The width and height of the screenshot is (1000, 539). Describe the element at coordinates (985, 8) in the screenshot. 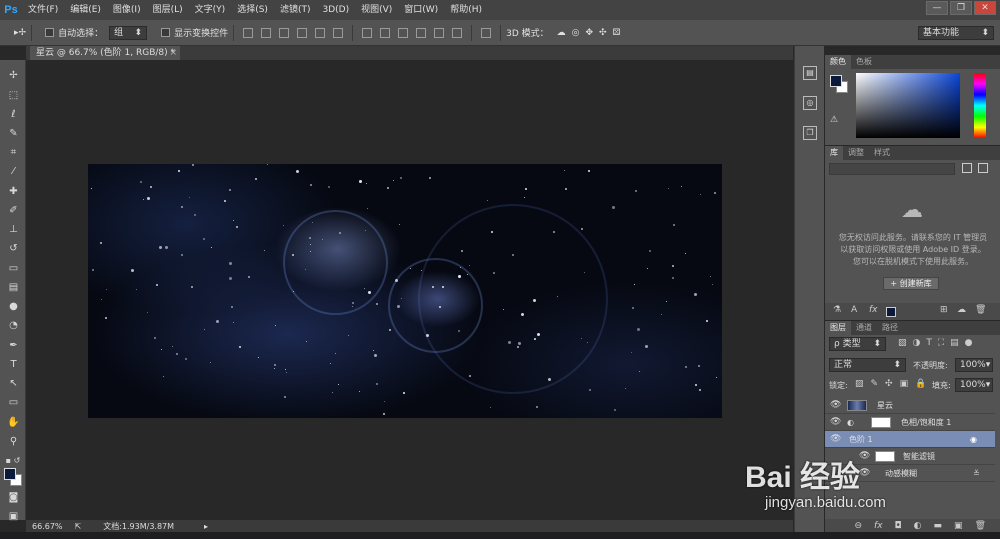

I see `close-button: ✕` at that location.